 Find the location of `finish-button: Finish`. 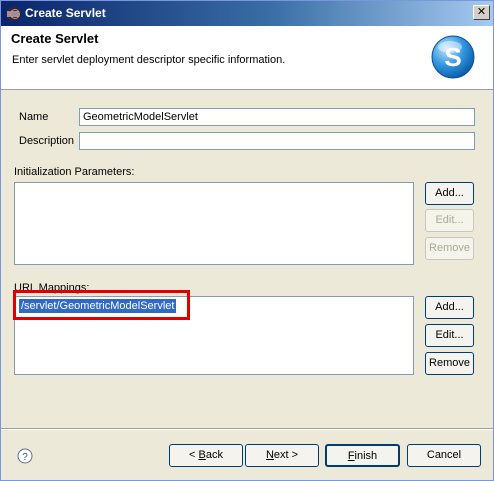

finish-button: Finish is located at coordinates (362, 455).